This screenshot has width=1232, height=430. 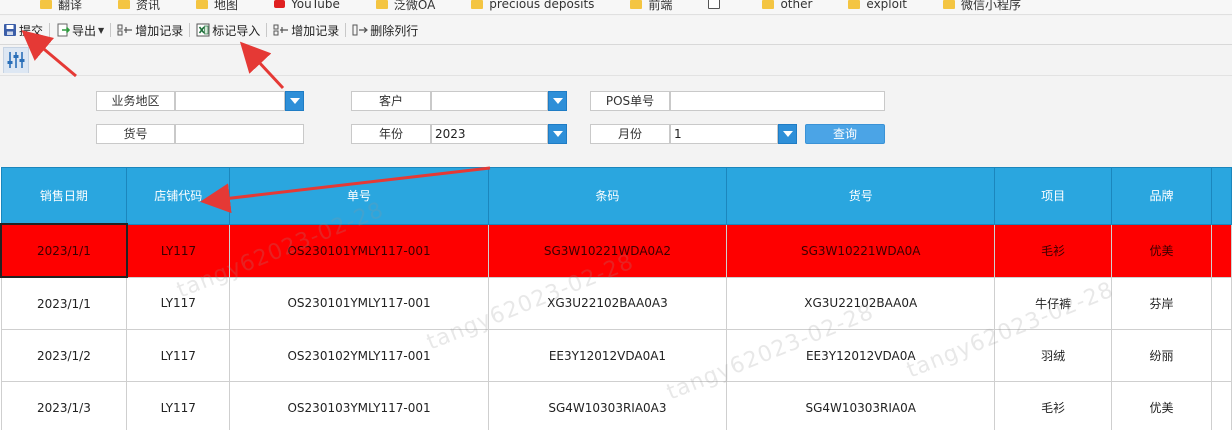 I want to click on table-cell: 2023/1/3, so click(x=64, y=405).